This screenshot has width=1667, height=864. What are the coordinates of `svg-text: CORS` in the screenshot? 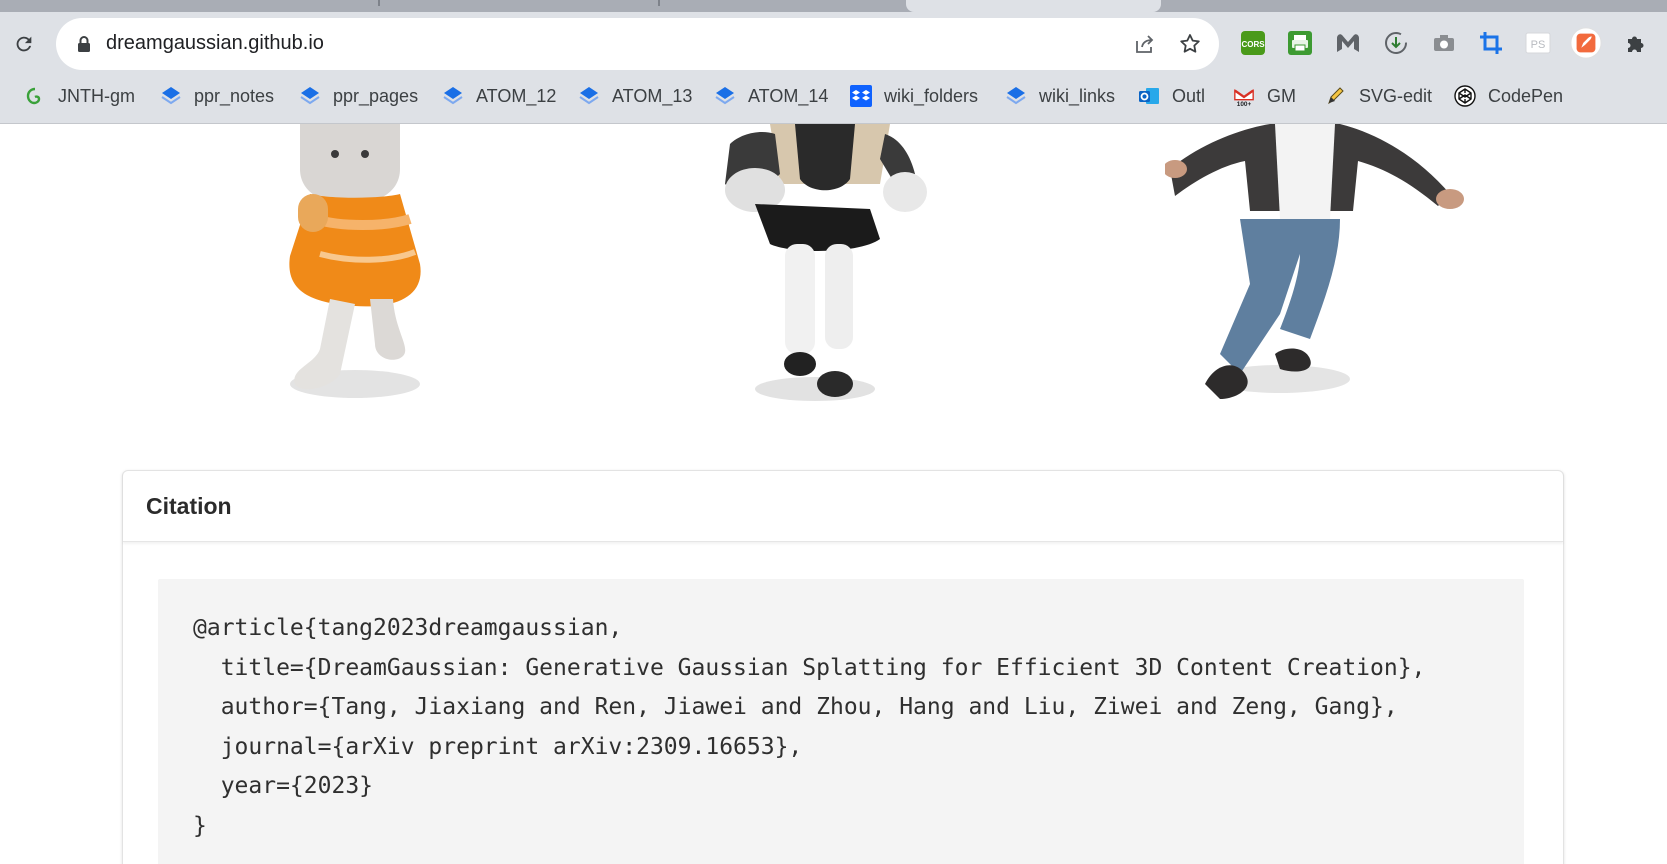 It's located at (1253, 44).